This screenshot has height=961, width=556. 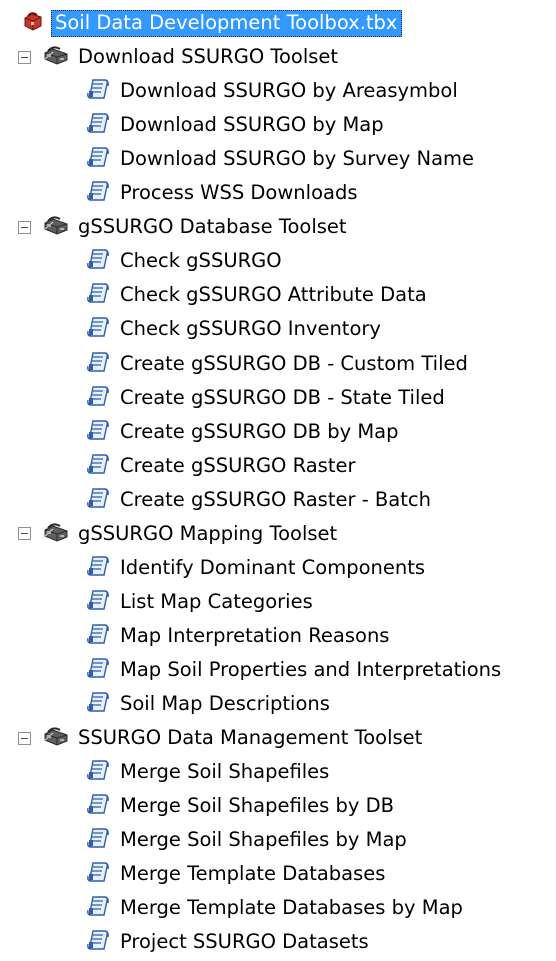 I want to click on tool-item: Merge Soil Shapefiles, so click(x=207, y=772).